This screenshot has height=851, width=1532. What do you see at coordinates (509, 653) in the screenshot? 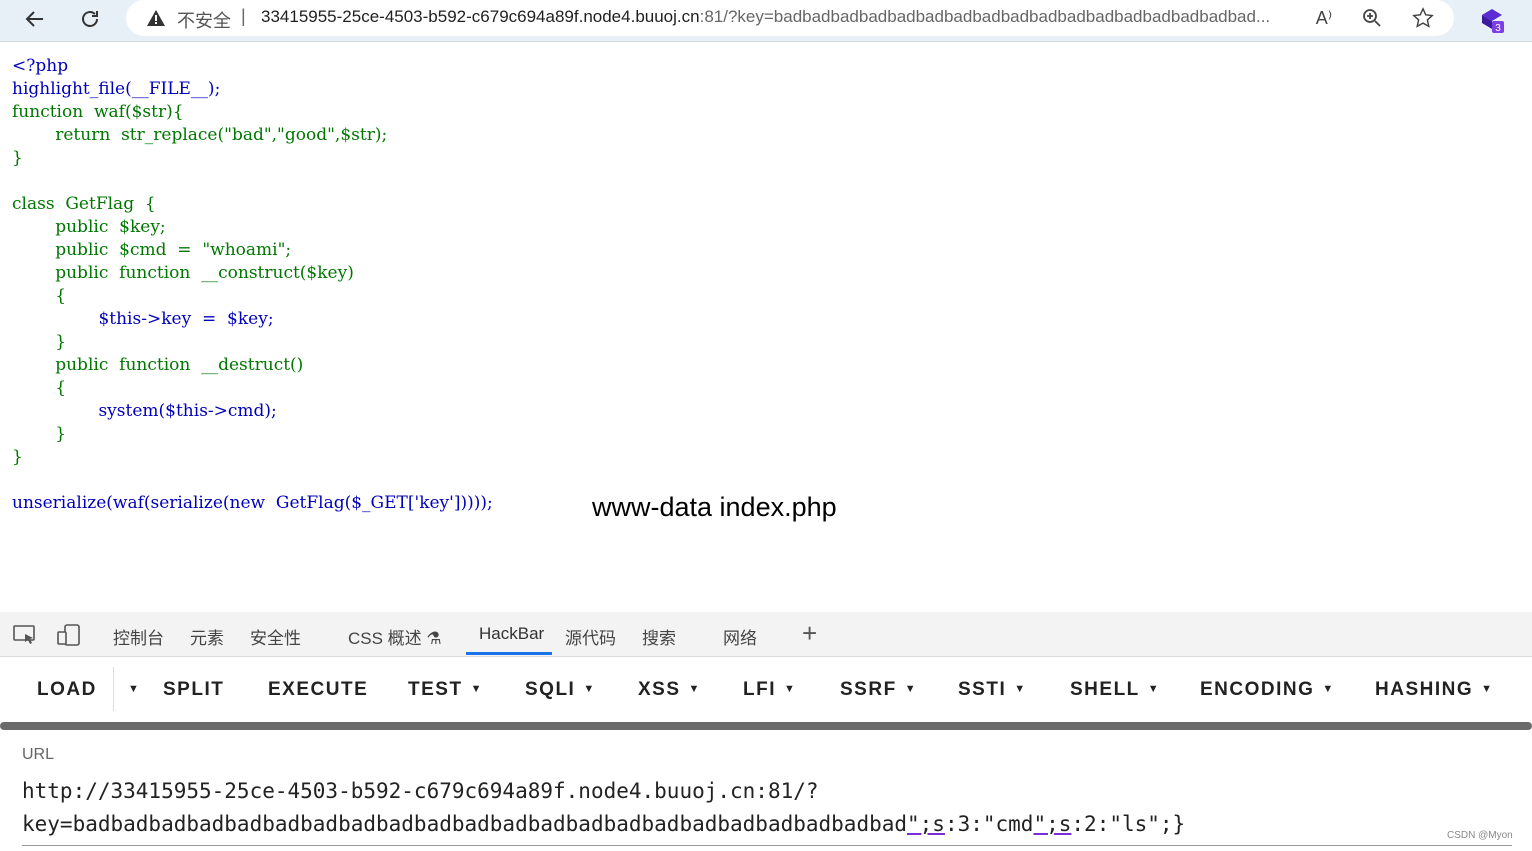
I see `active-tab-indicator` at bounding box center [509, 653].